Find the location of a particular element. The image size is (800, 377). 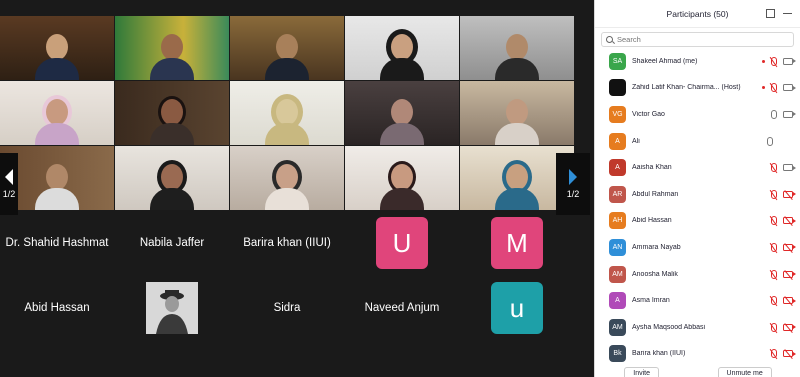

participant-name: Anoosha Malik is located at coordinates (655, 274).